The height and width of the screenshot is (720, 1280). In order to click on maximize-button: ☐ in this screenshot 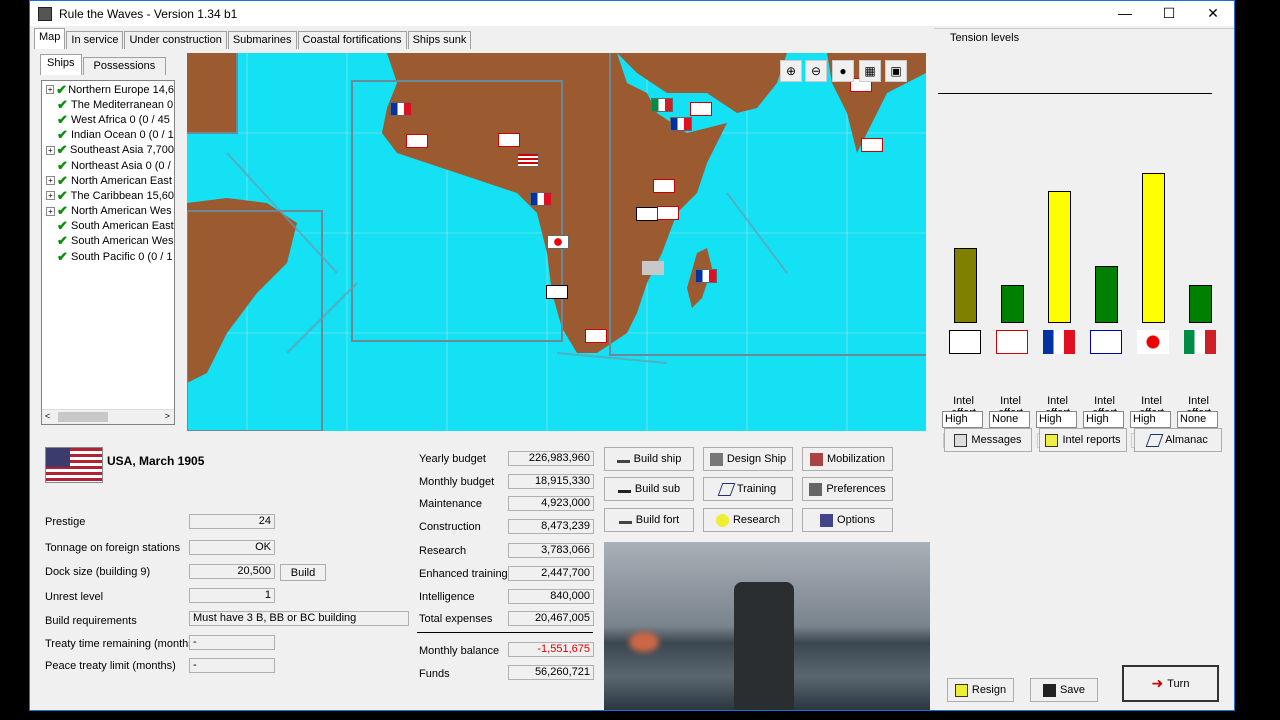, I will do `click(1169, 13)`.